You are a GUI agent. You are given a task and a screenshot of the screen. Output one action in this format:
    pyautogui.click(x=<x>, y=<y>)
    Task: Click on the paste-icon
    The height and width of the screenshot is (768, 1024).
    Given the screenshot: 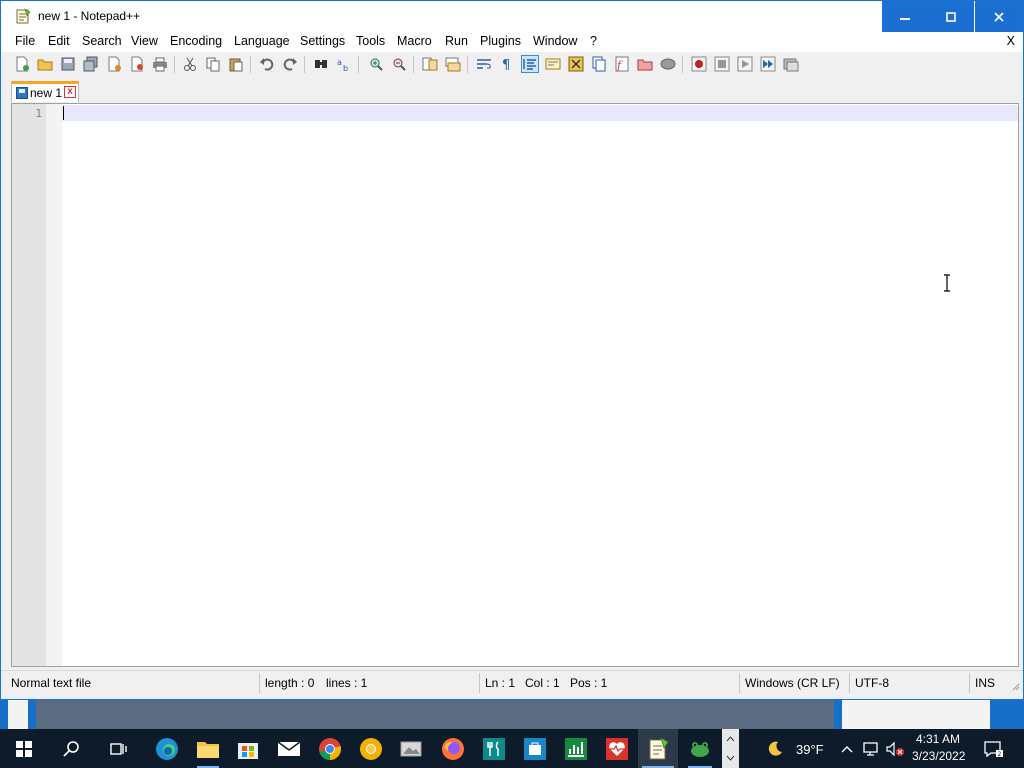 What is the action you would take?
    pyautogui.click(x=236, y=64)
    